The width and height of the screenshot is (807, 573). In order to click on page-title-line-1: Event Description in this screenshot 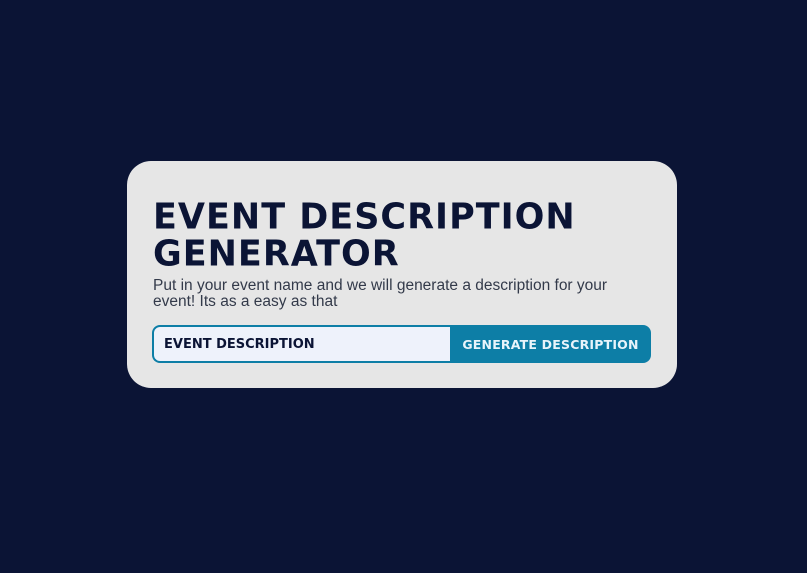, I will do `click(364, 217)`.